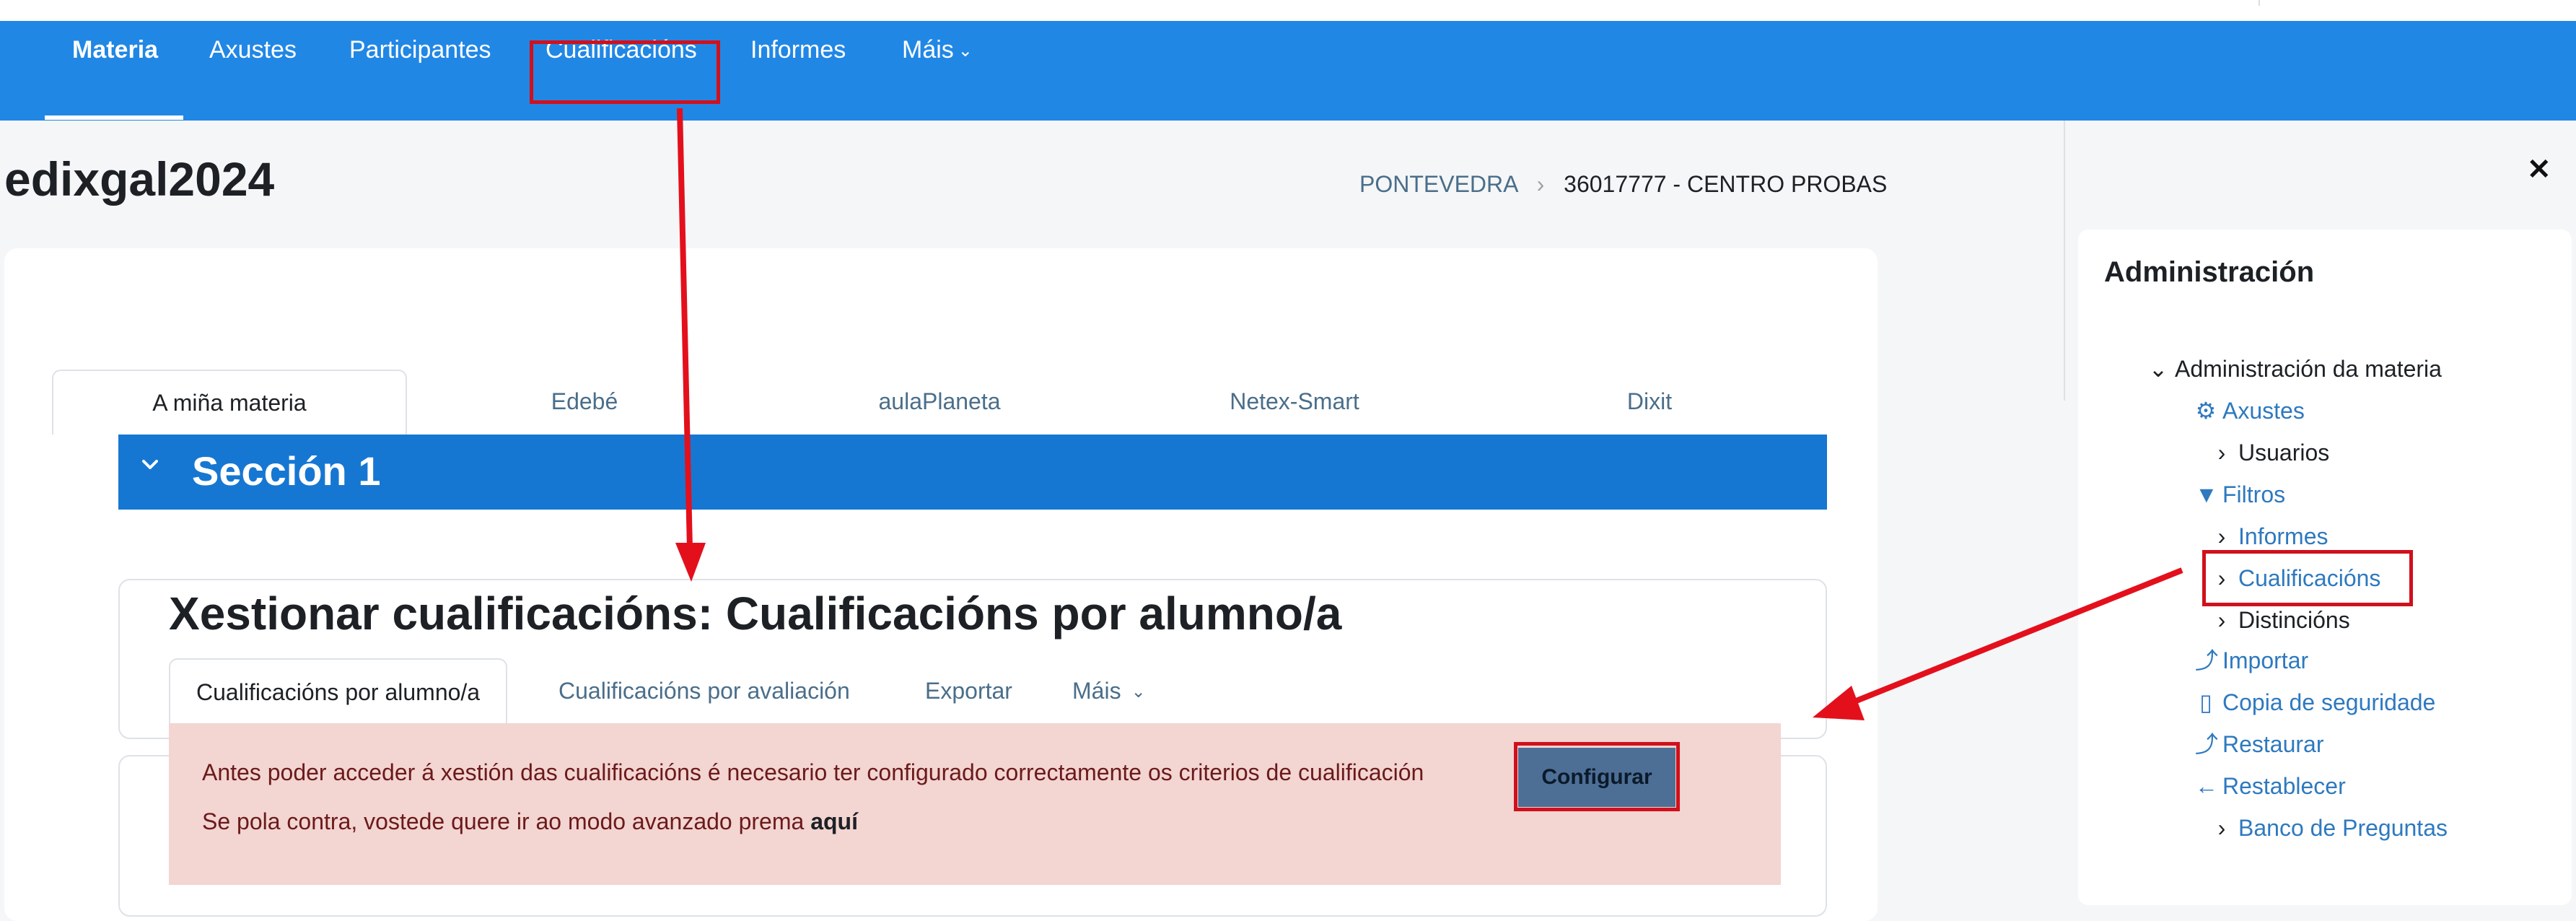 The image size is (2576, 921). Describe the element at coordinates (625, 72) in the screenshot. I see `annotation-highlight-nav-cualificacions` at that location.